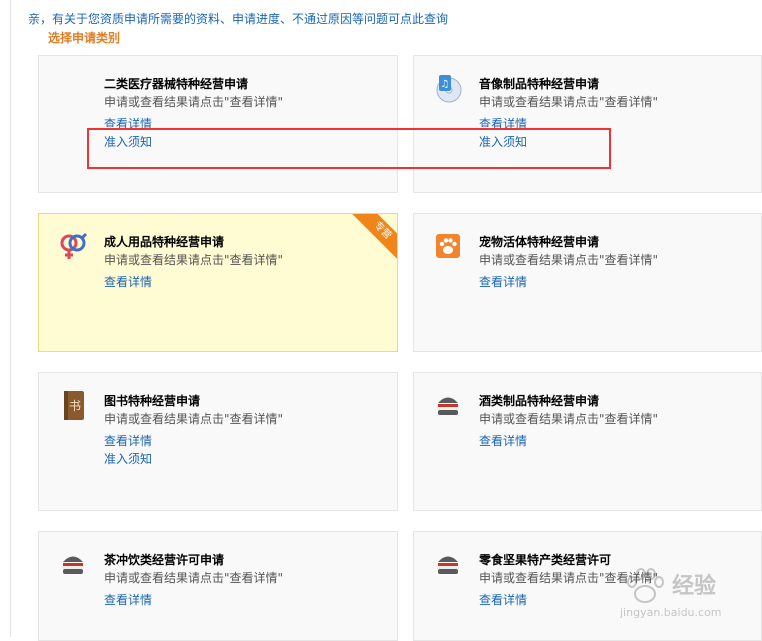 Image resolution: width=762 pixels, height=641 pixels. Describe the element at coordinates (176, 84) in the screenshot. I see `card-title: 二类医疗器械特种经营申请` at that location.